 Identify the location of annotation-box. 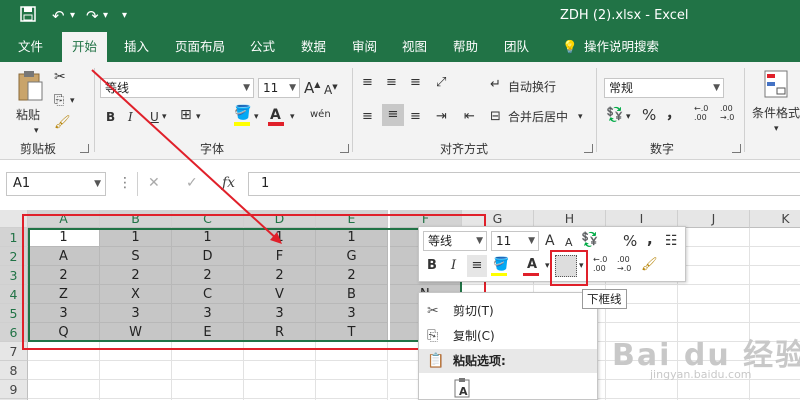
(569, 268).